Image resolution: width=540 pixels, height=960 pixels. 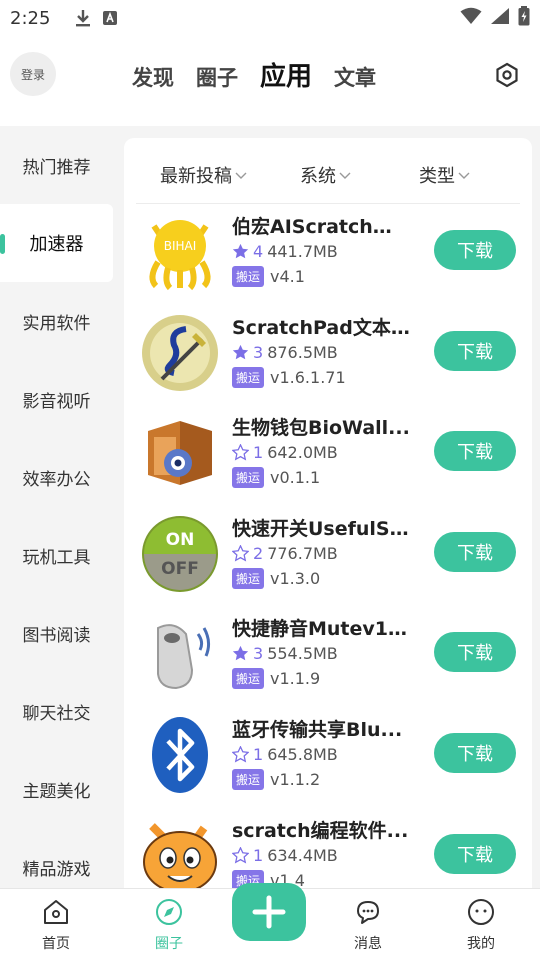 What do you see at coordinates (33, 74) in the screenshot?
I see `login-button: 登录` at bounding box center [33, 74].